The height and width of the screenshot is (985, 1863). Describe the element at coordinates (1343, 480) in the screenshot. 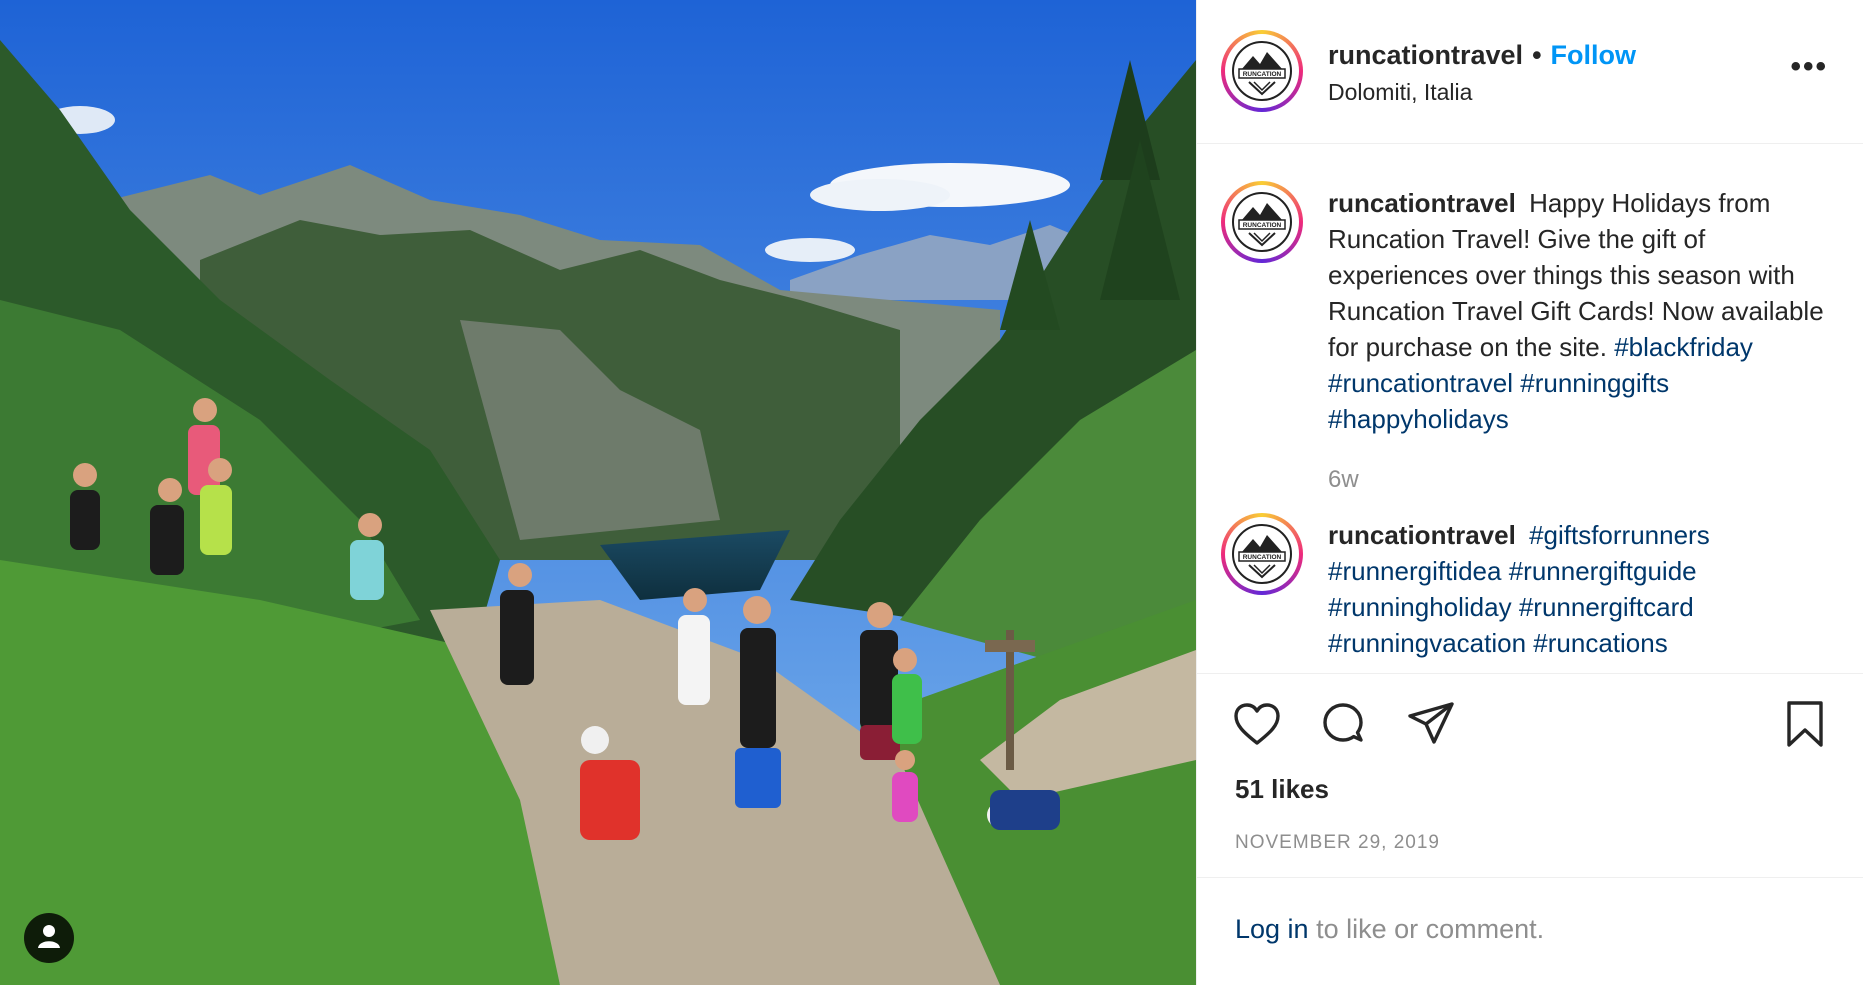

I see `comment-timestamp: 6w` at that location.